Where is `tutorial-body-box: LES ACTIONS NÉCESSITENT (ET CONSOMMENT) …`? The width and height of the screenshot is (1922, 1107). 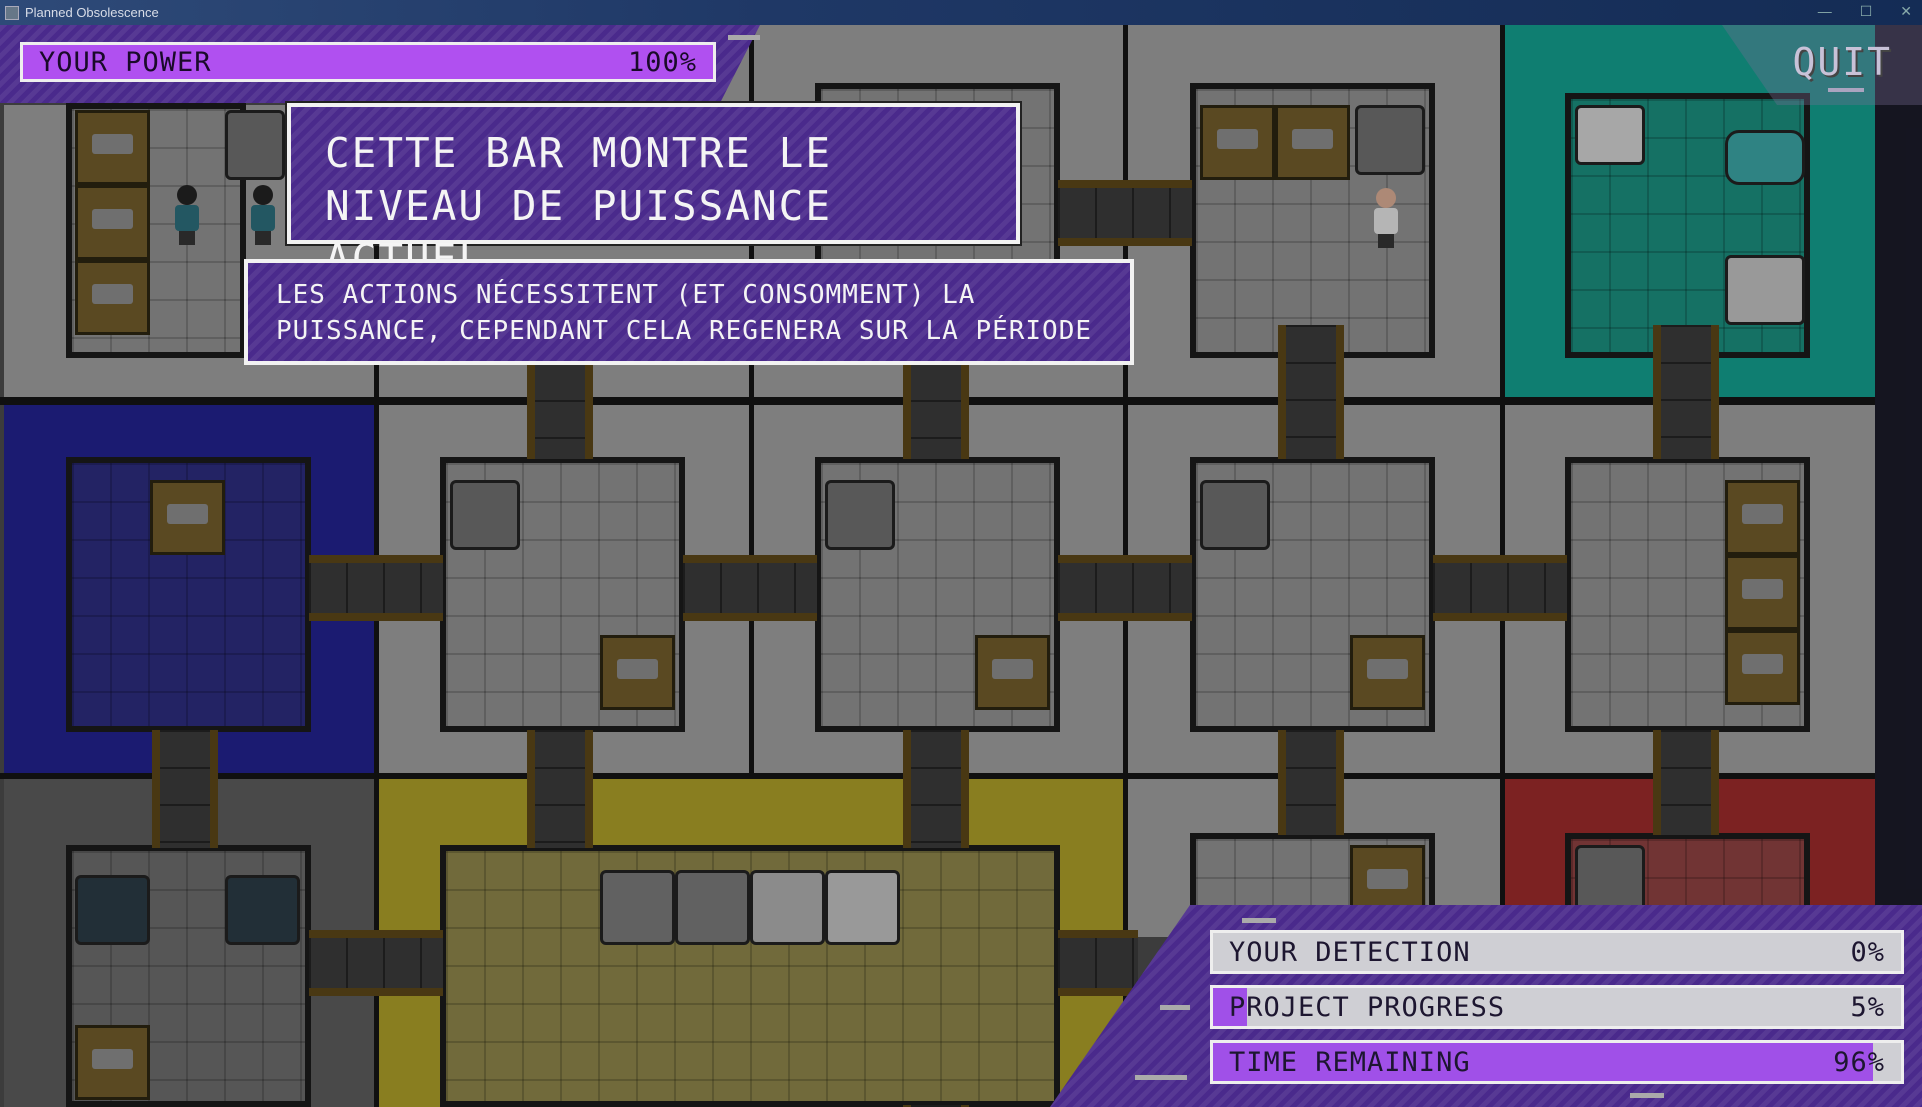
tutorial-body-box: LES ACTIONS NÉCESSITENT (ET CONSOMMENT) … is located at coordinates (689, 312).